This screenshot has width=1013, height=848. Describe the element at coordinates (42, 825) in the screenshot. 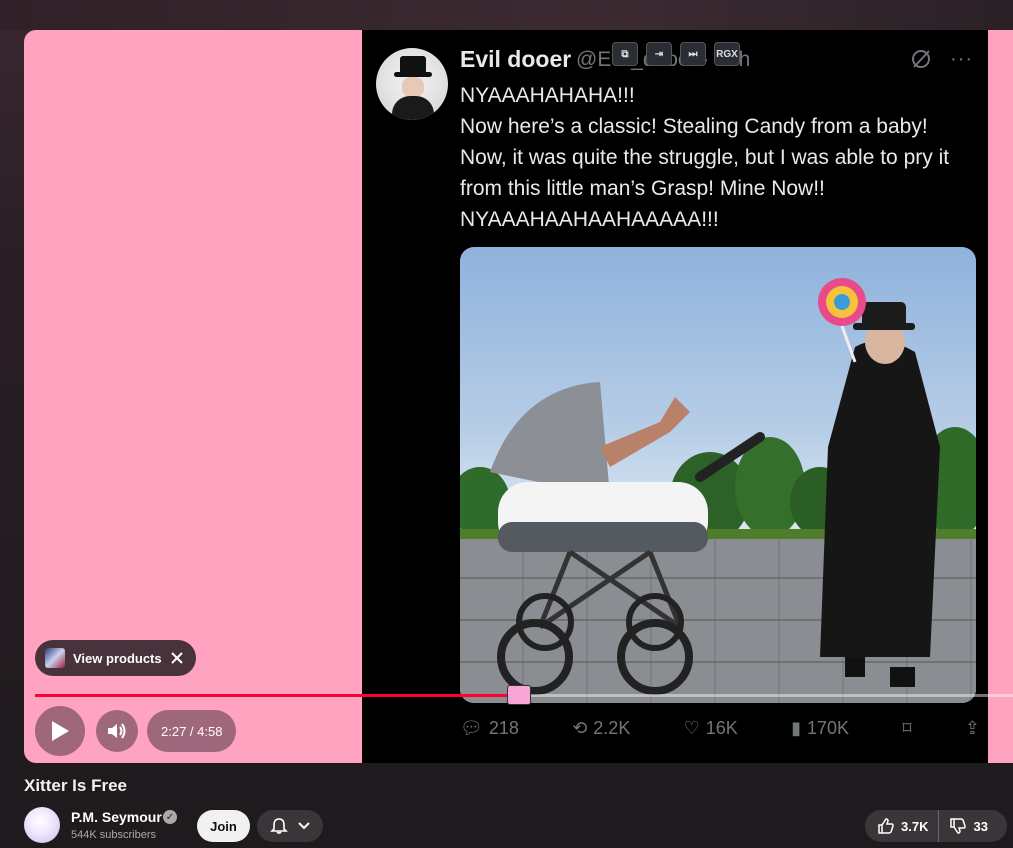

I see `channel-avatar` at that location.